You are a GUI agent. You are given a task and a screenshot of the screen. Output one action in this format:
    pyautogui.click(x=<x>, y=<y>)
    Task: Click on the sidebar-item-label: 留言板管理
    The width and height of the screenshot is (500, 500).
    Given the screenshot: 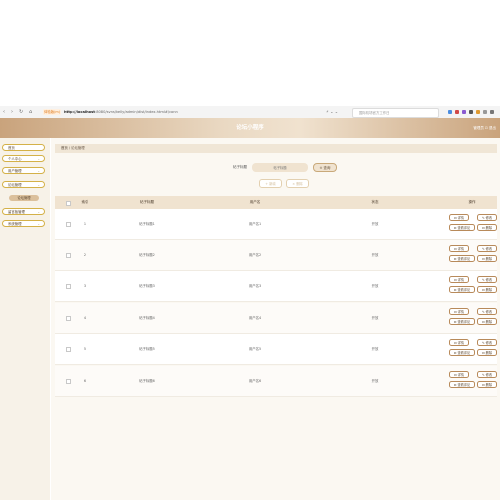 What is the action you would take?
    pyautogui.click(x=16, y=212)
    